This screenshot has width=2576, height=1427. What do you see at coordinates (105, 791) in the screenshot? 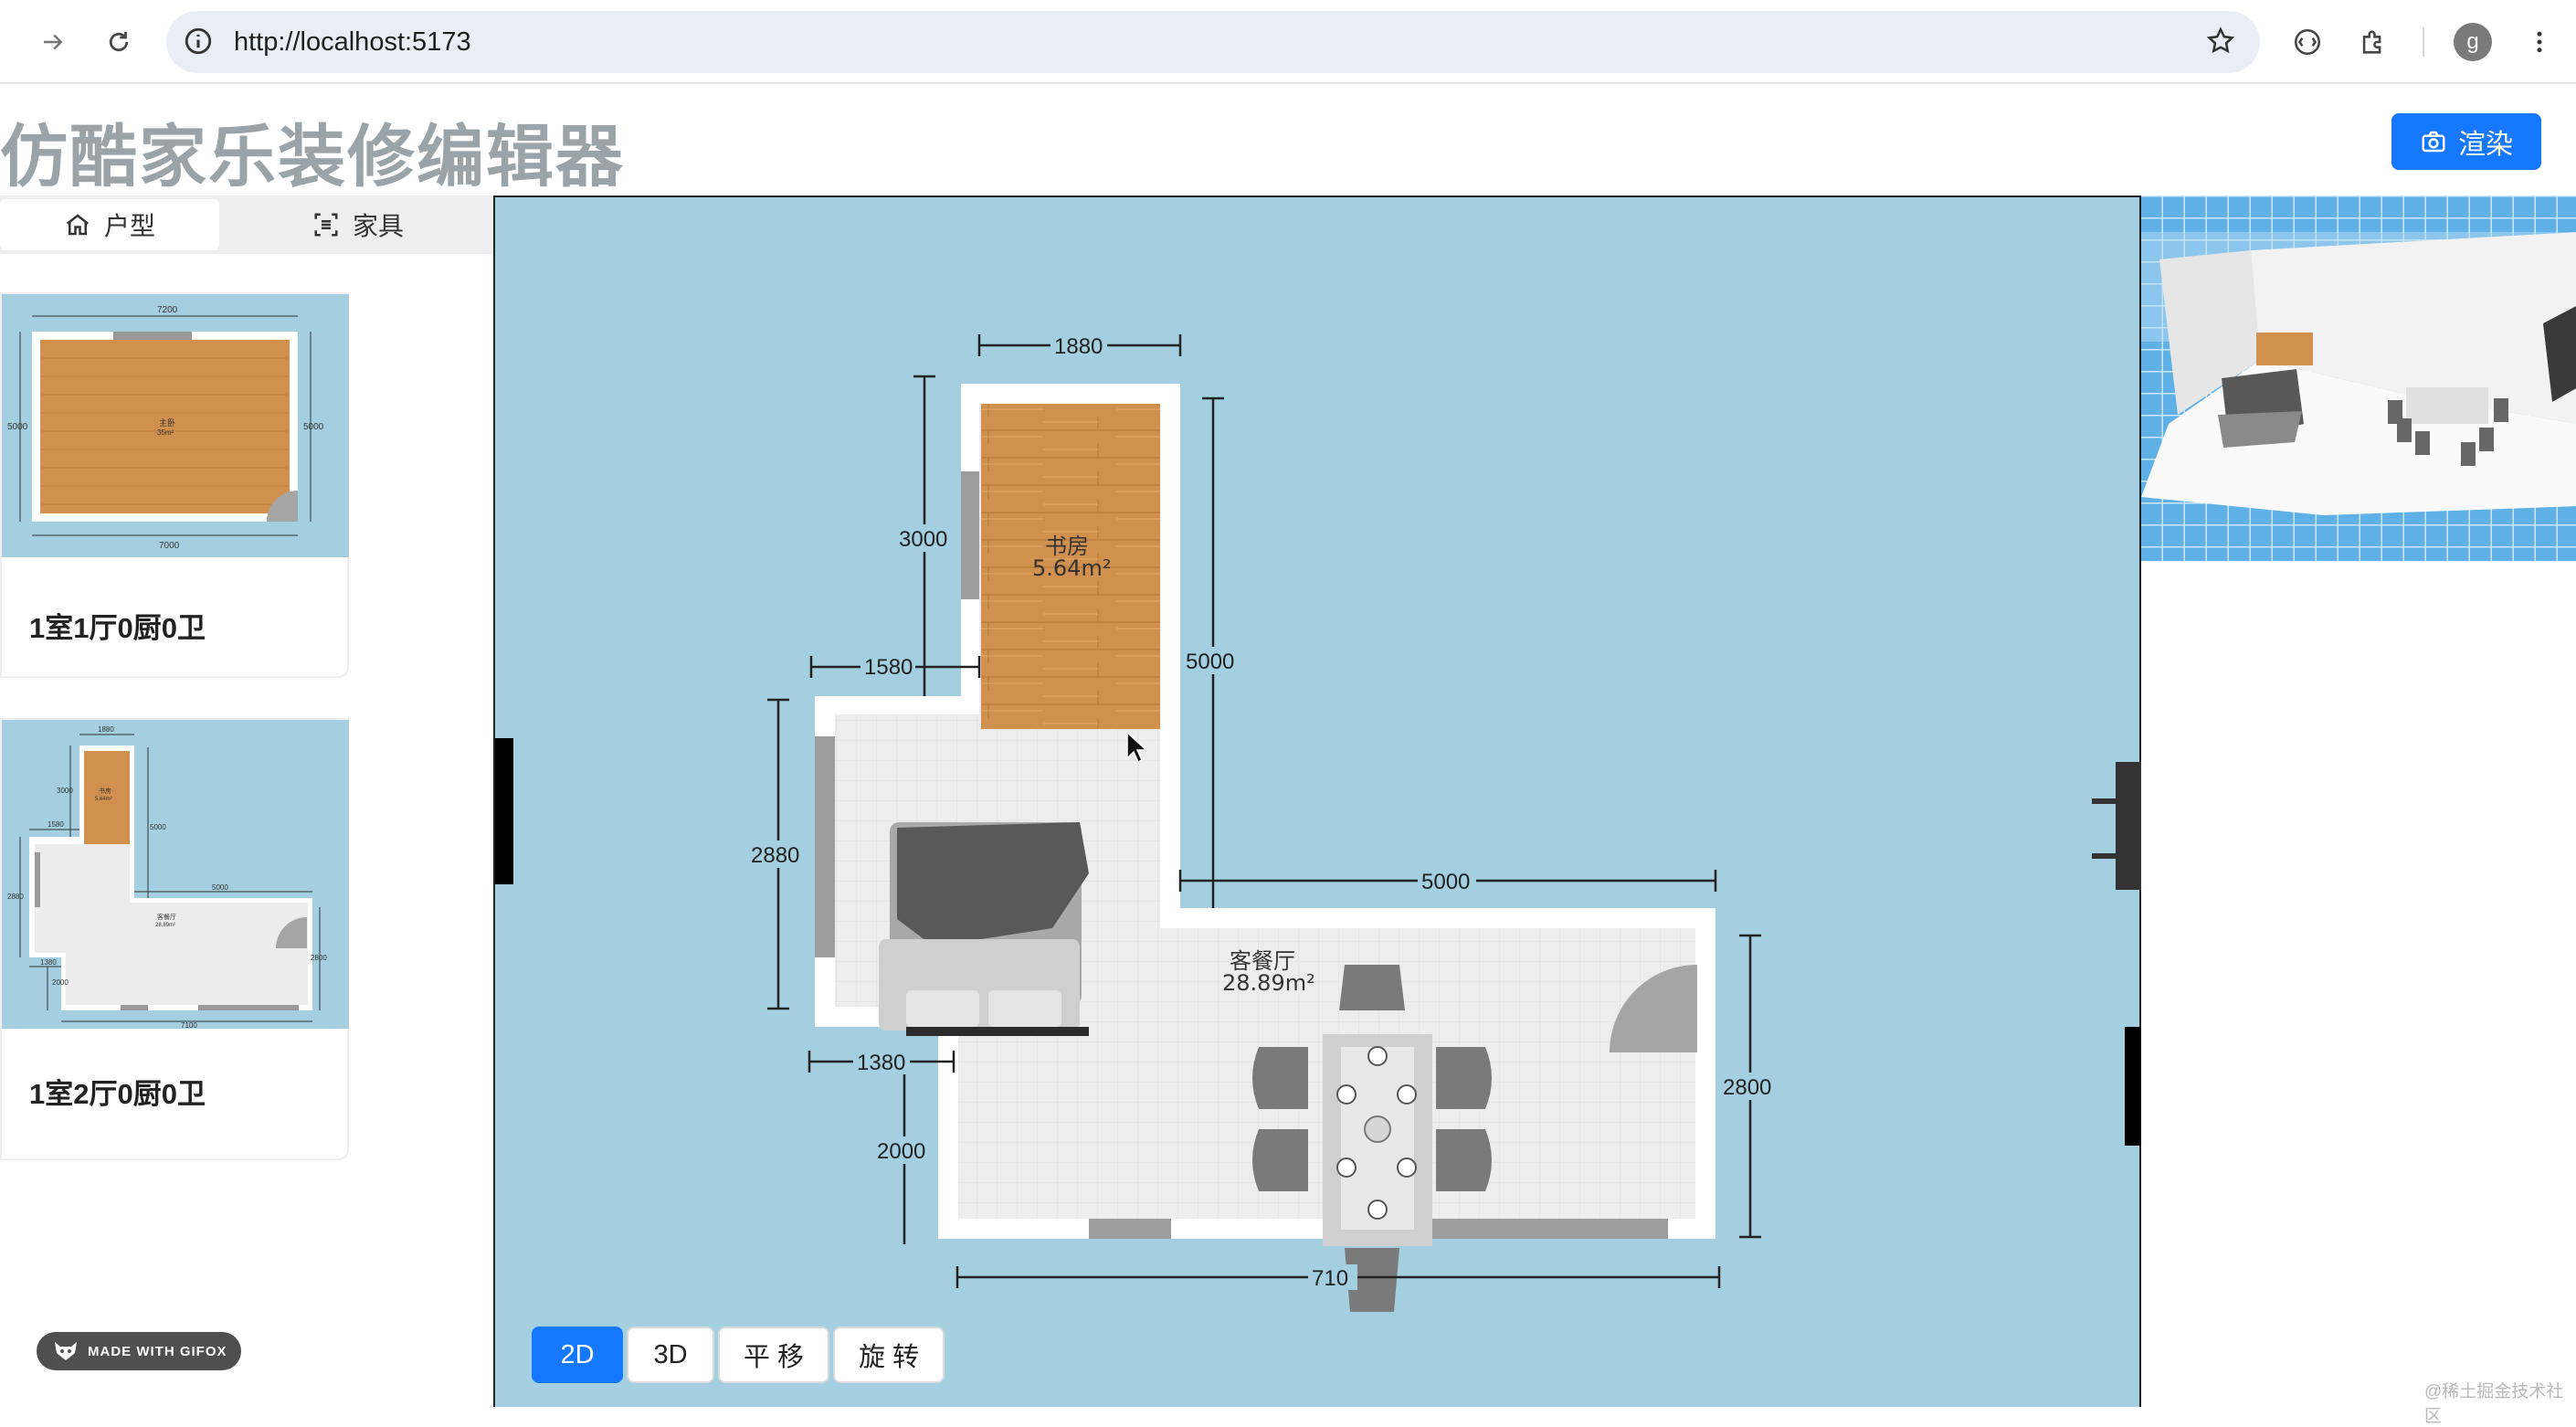
I see `thumb-room-label: 书房` at bounding box center [105, 791].